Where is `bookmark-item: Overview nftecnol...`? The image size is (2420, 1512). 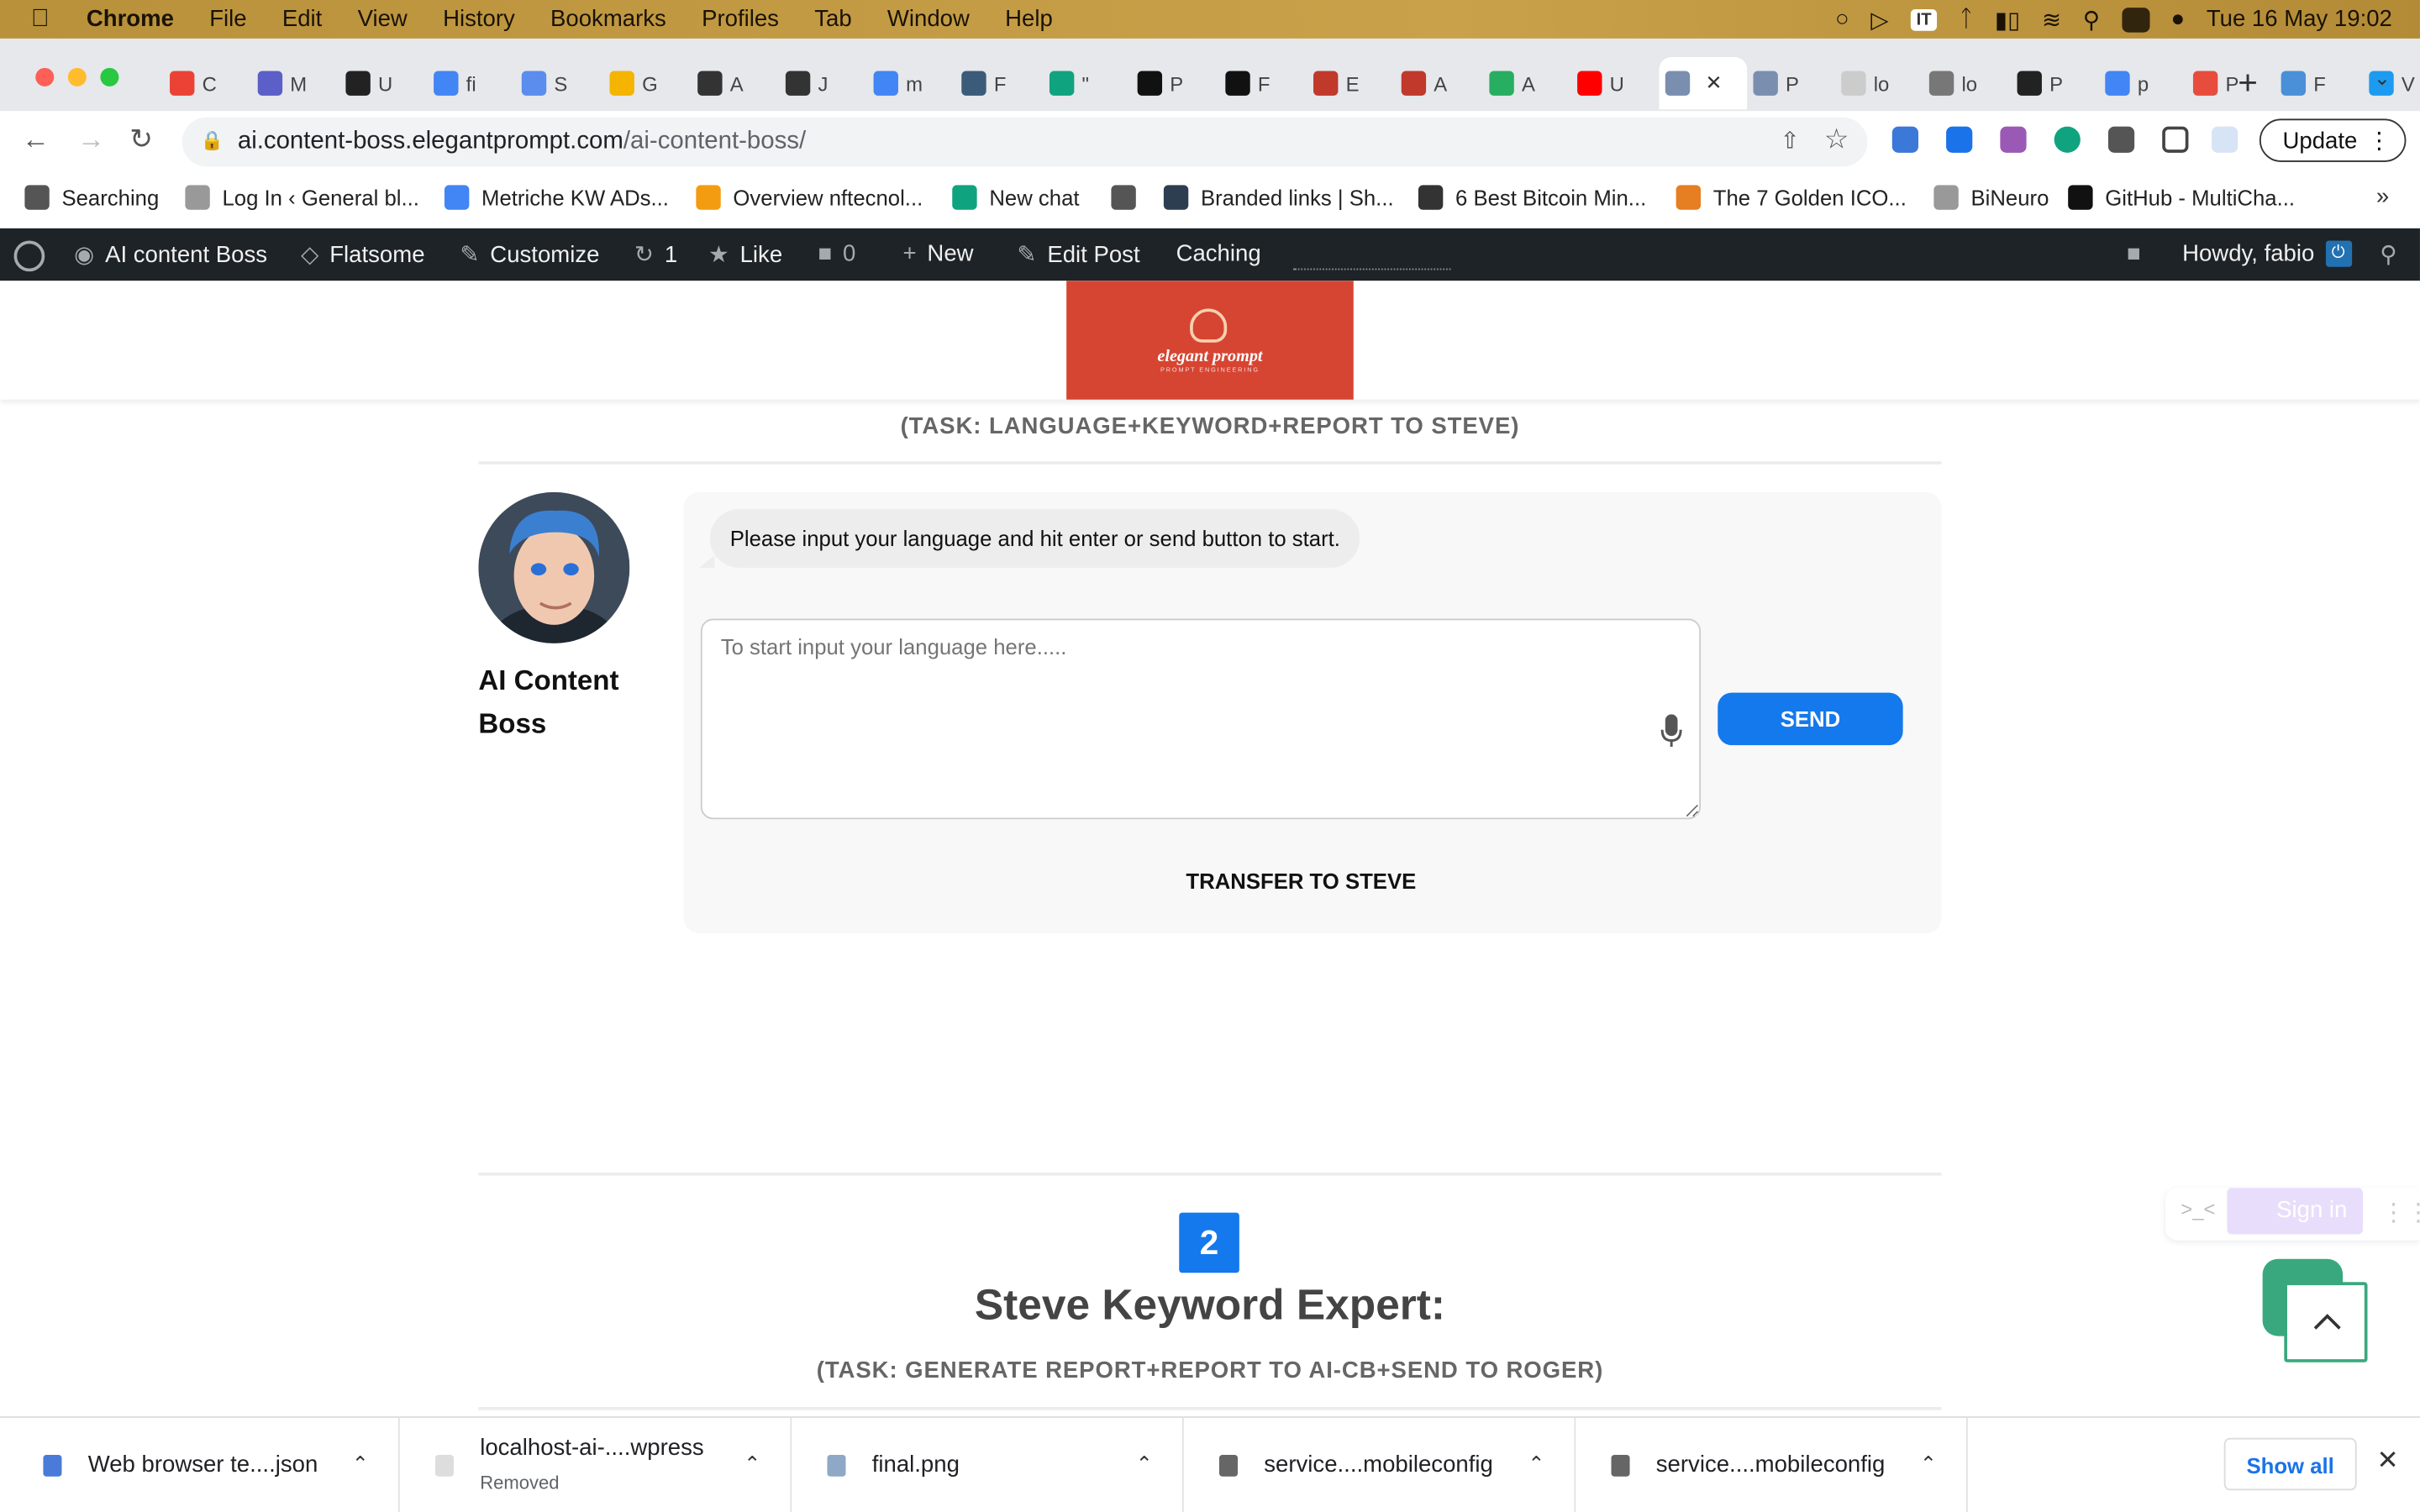
bookmark-item: Overview nftecnol... is located at coordinates (810, 197).